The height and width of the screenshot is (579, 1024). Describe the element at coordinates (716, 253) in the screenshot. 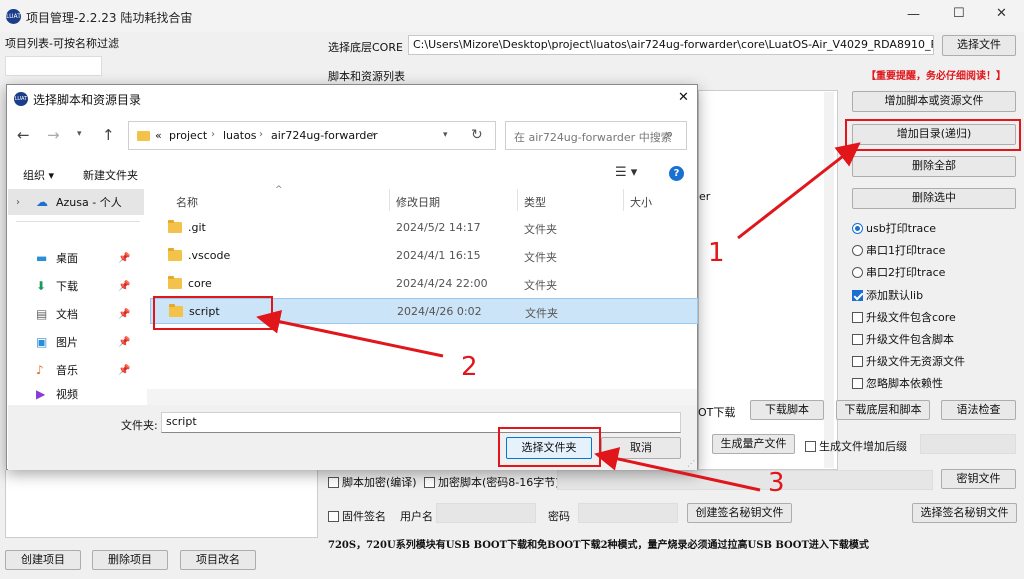

I see `annotation-number-1: 1` at that location.